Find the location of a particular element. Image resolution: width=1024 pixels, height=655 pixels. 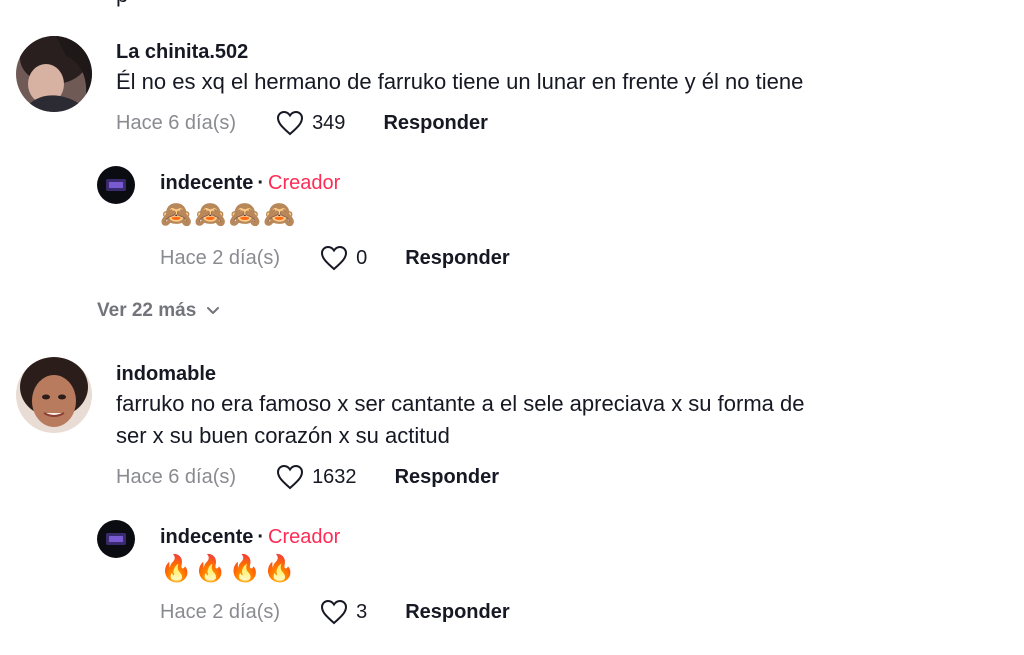

like-count: 3 is located at coordinates (362, 611).